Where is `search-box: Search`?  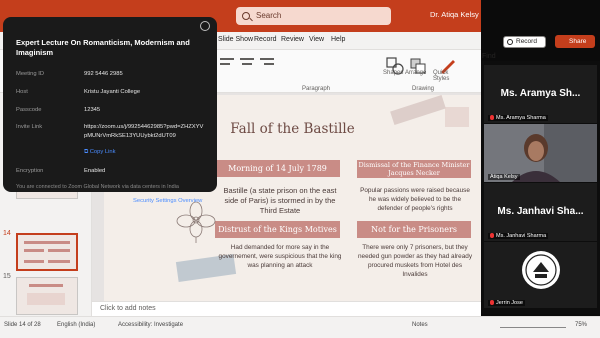 search-box: Search is located at coordinates (313, 16).